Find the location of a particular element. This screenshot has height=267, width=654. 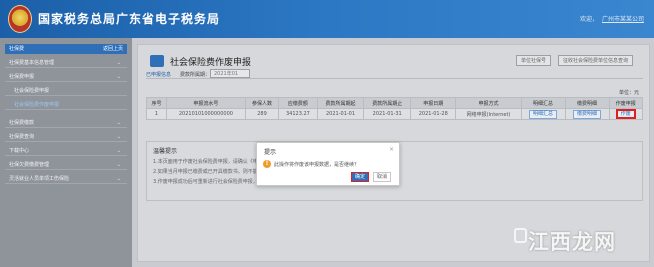

top-header: 国家税务总局广东省电子税务局 欢迎， 广州市某某公司 is located at coordinates (327, 19).